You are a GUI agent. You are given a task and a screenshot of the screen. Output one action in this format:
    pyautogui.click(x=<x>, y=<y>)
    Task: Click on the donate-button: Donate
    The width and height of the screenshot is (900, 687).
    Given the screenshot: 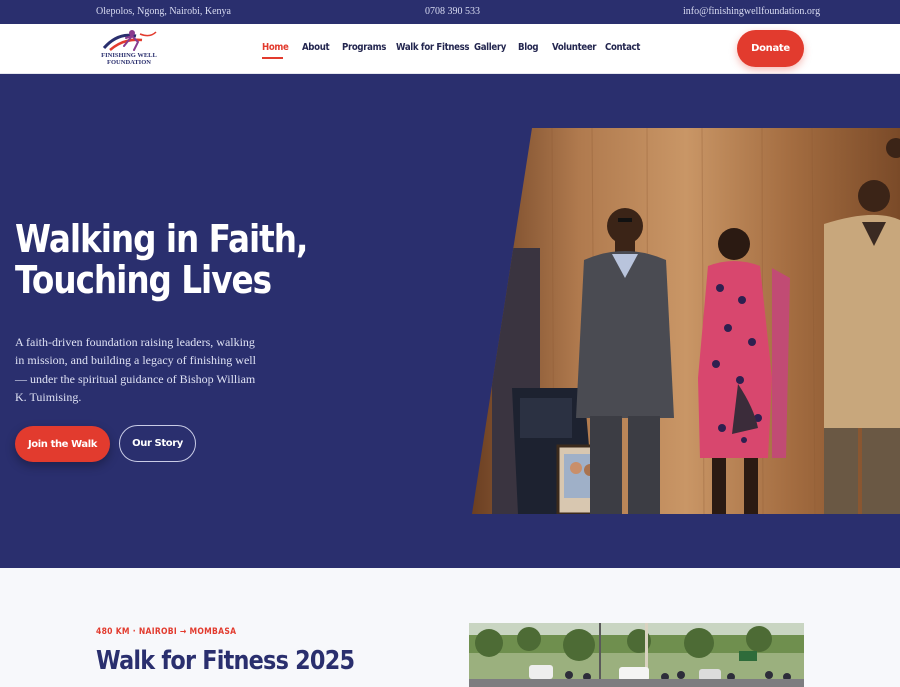 What is the action you would take?
    pyautogui.click(x=770, y=48)
    